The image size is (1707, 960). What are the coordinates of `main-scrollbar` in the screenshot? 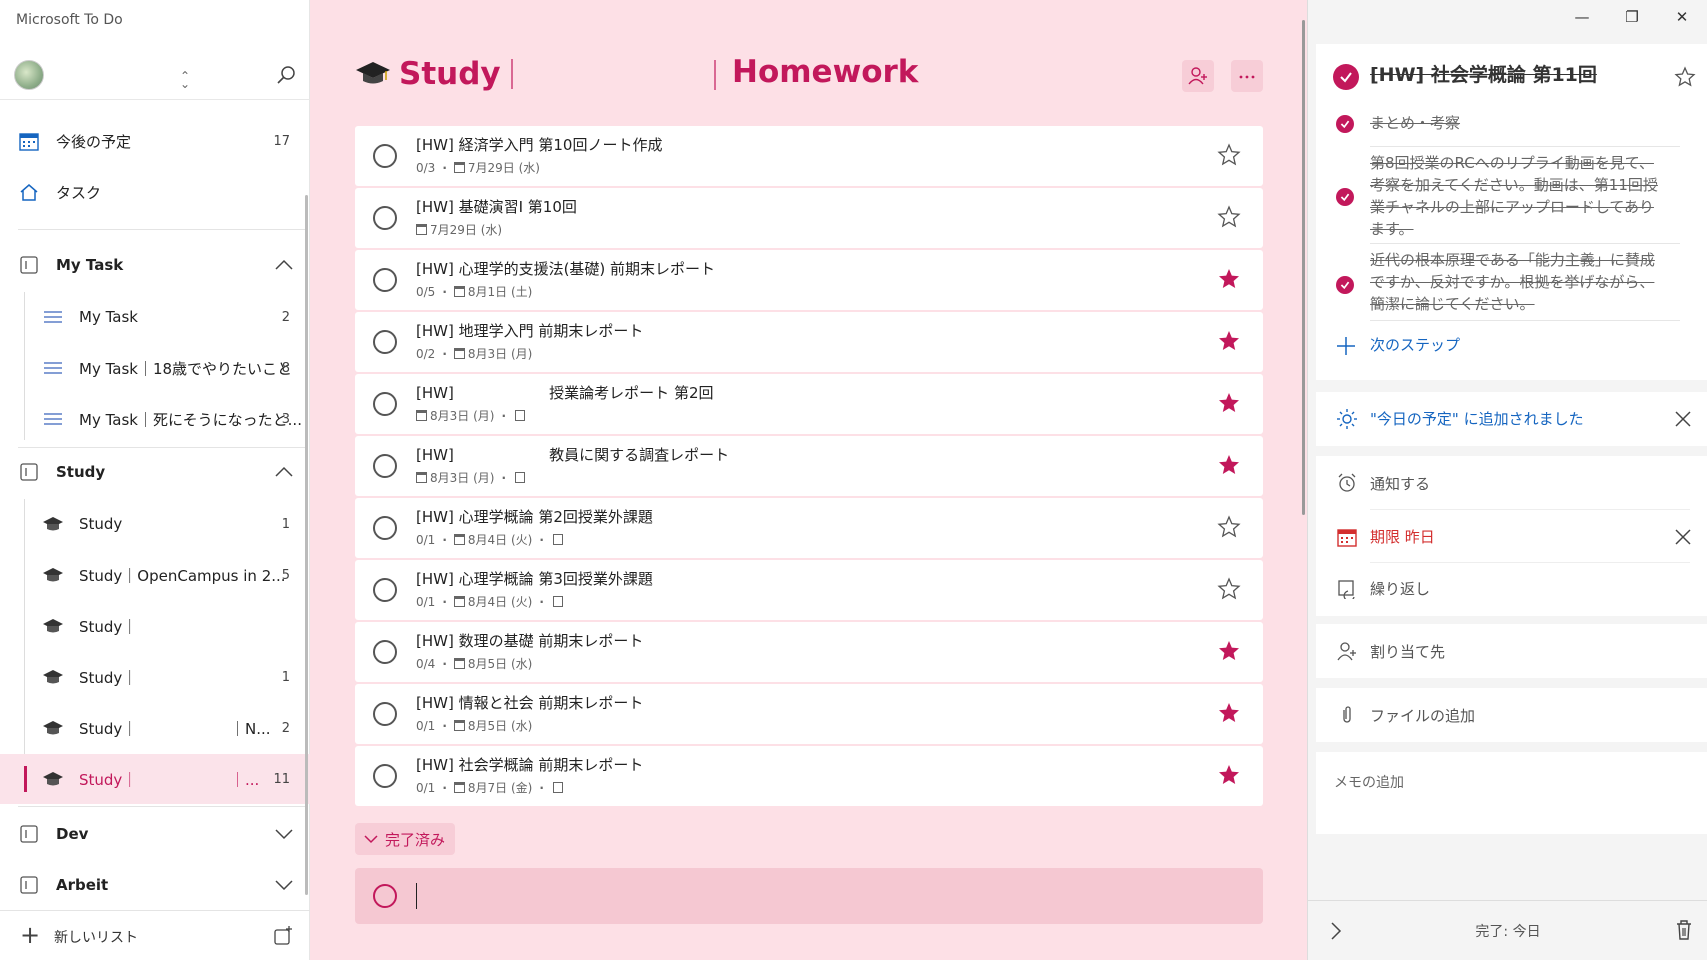 It's located at (1303, 267).